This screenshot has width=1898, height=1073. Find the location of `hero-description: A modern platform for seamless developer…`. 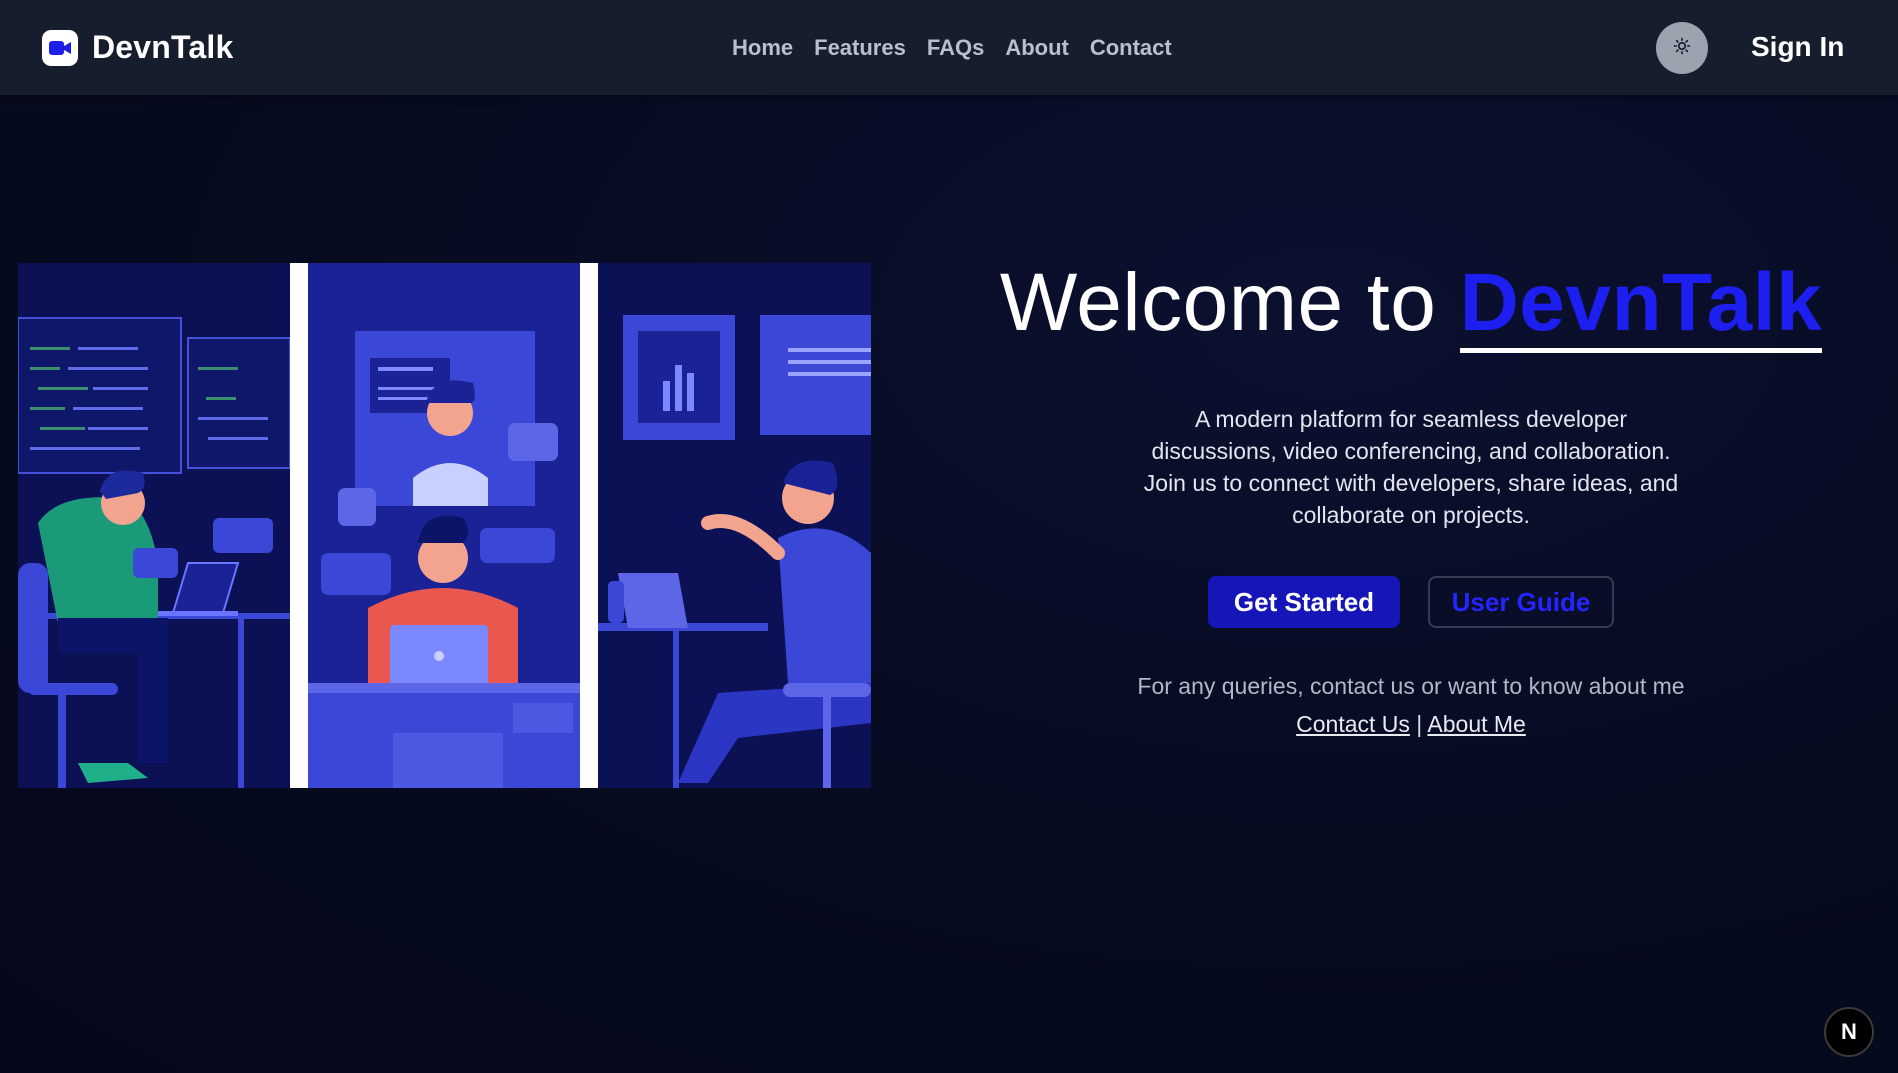

hero-description: A modern platform for seamless developer… is located at coordinates (1411, 467).